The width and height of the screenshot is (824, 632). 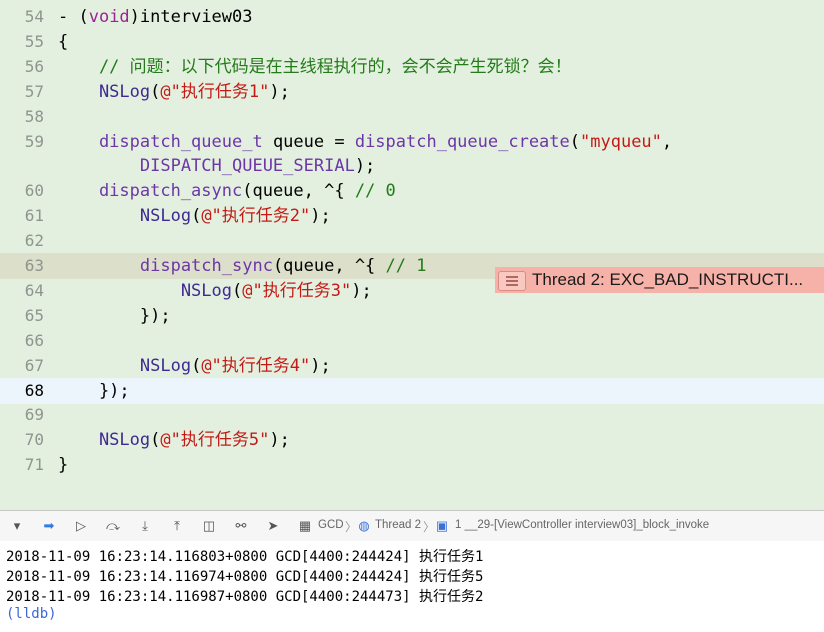 I want to click on code-text: });, so click(x=94, y=391).